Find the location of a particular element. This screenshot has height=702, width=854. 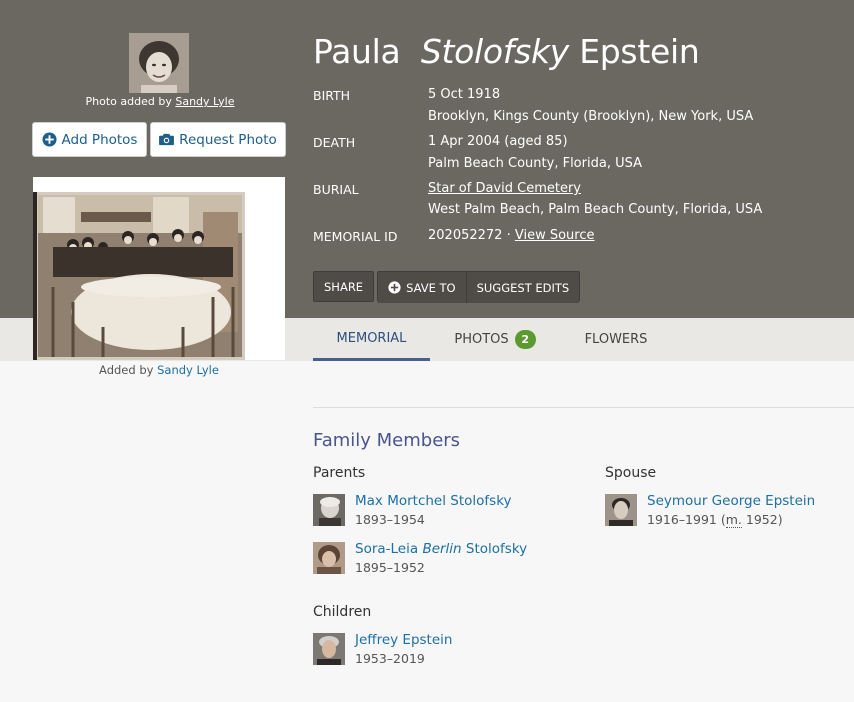

spouse-label: Spouse is located at coordinates (631, 473).